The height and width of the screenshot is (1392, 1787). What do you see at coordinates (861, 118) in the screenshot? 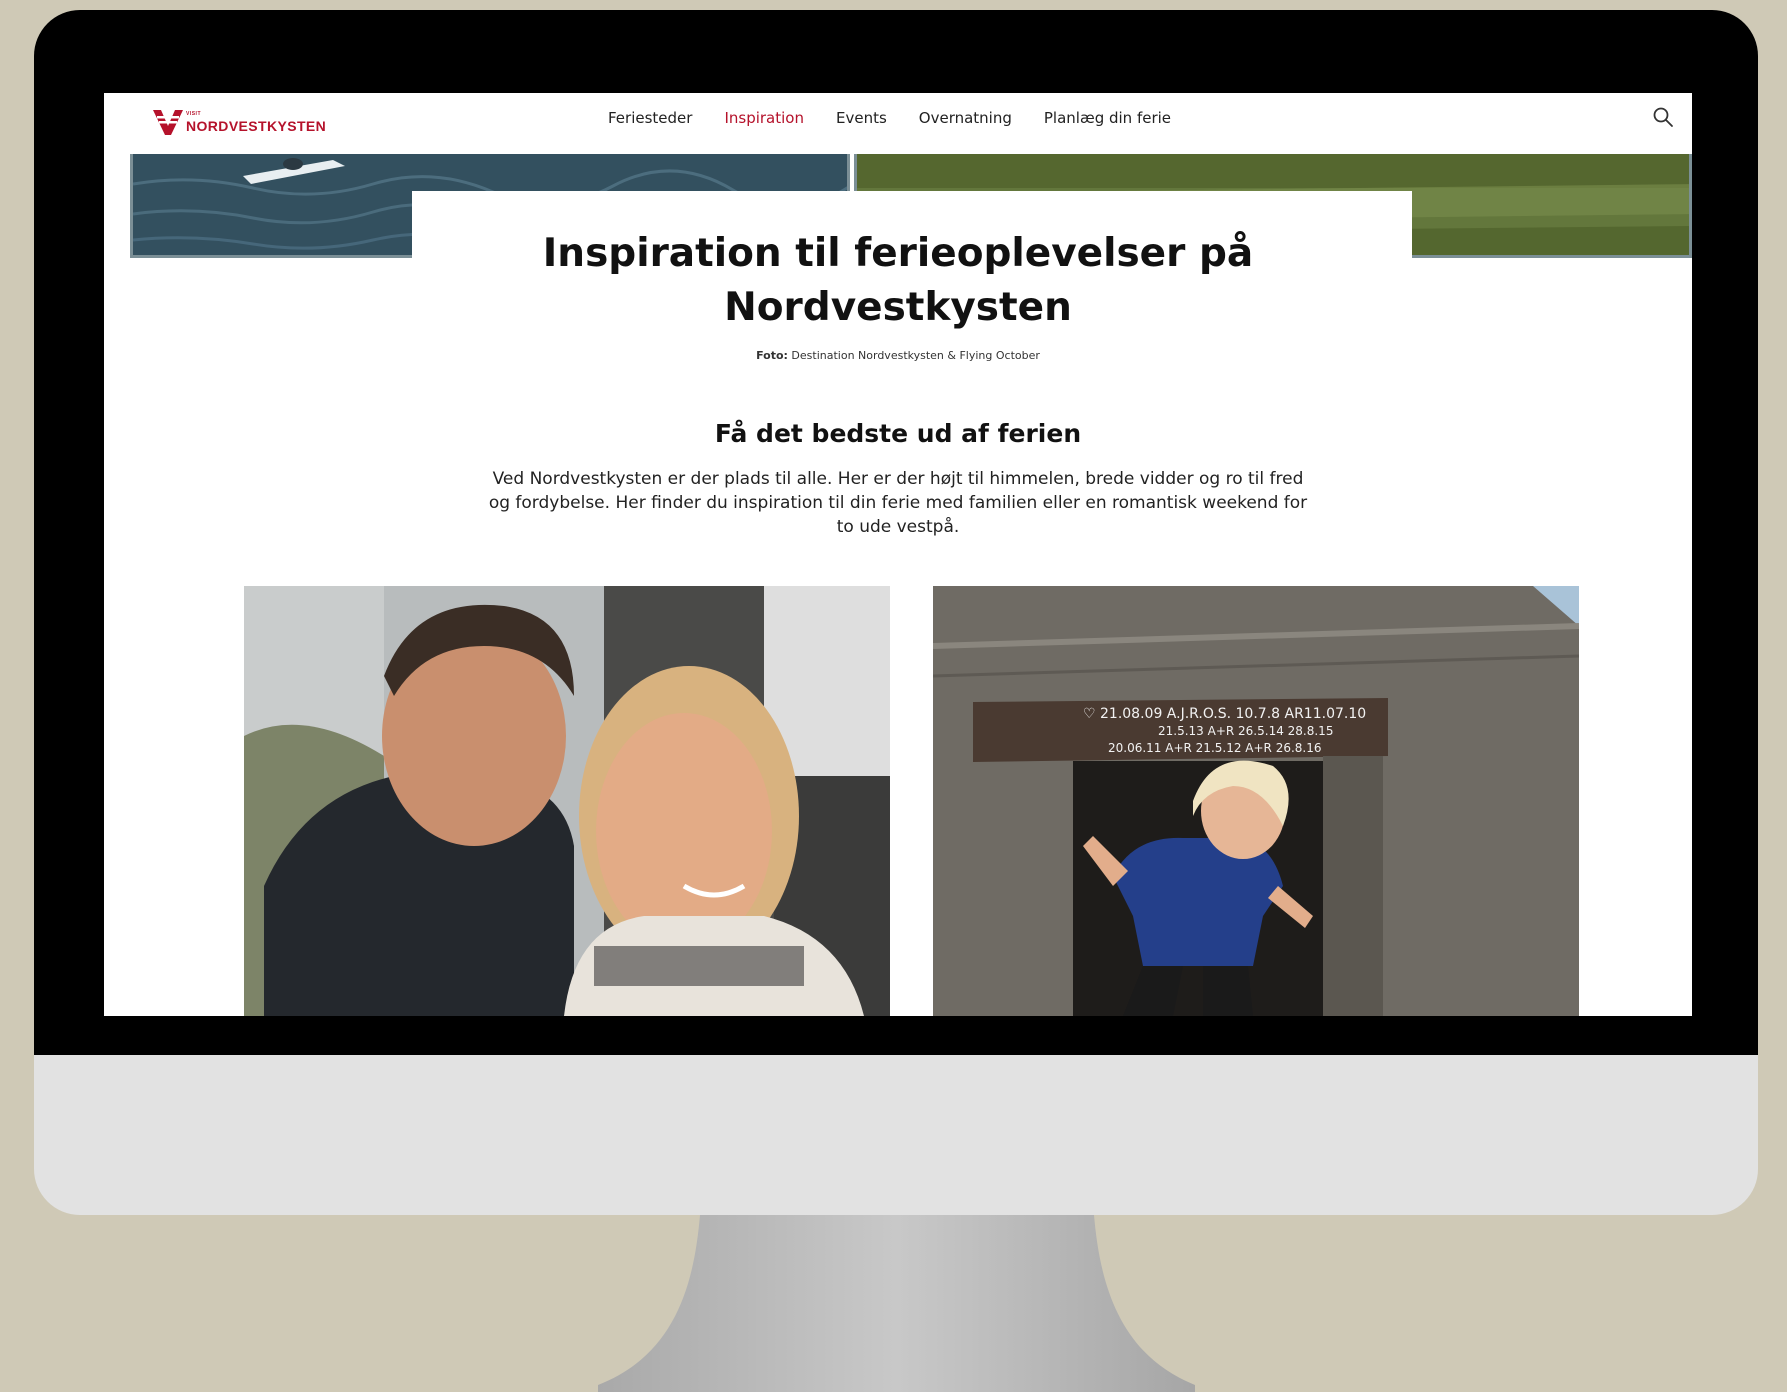
I see `nav-item-events: Events` at bounding box center [861, 118].